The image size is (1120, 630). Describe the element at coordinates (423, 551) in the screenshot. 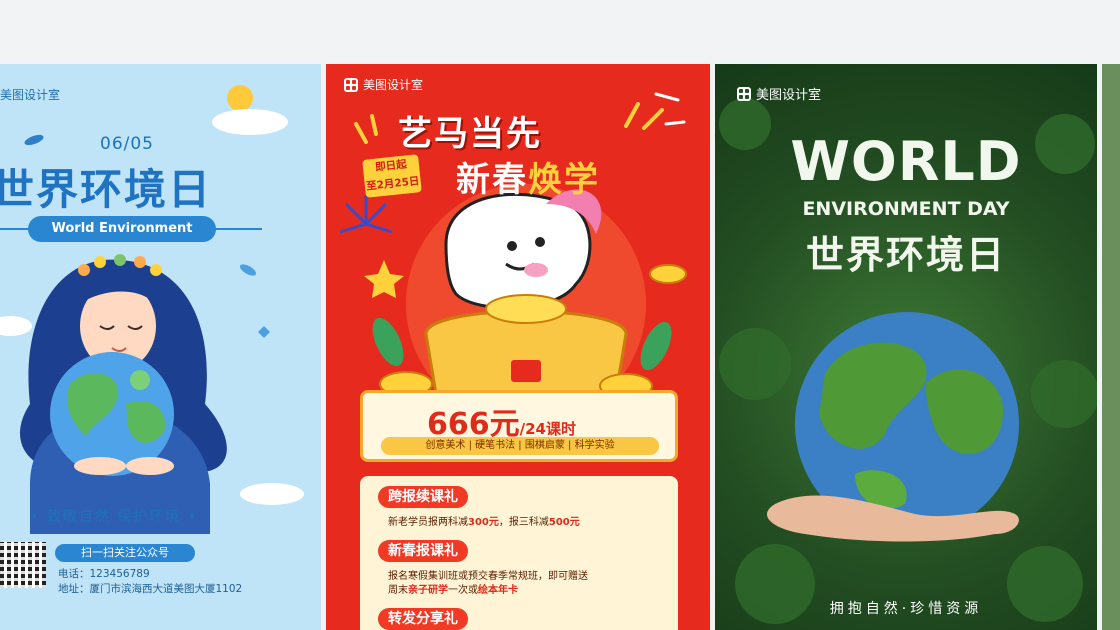

I see `promo2-tag: 新春报课礼` at that location.